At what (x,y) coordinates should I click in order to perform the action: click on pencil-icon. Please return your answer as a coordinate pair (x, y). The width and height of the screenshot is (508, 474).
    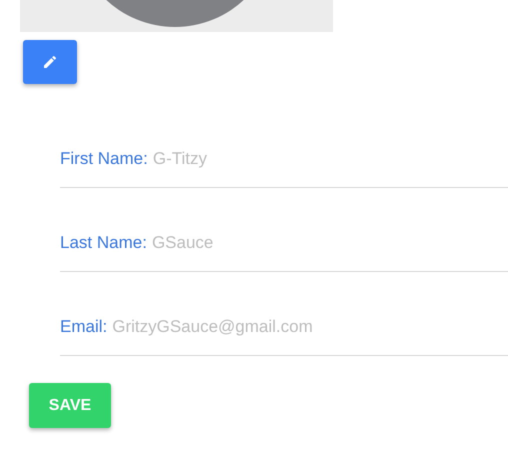
    Looking at the image, I should click on (50, 62).